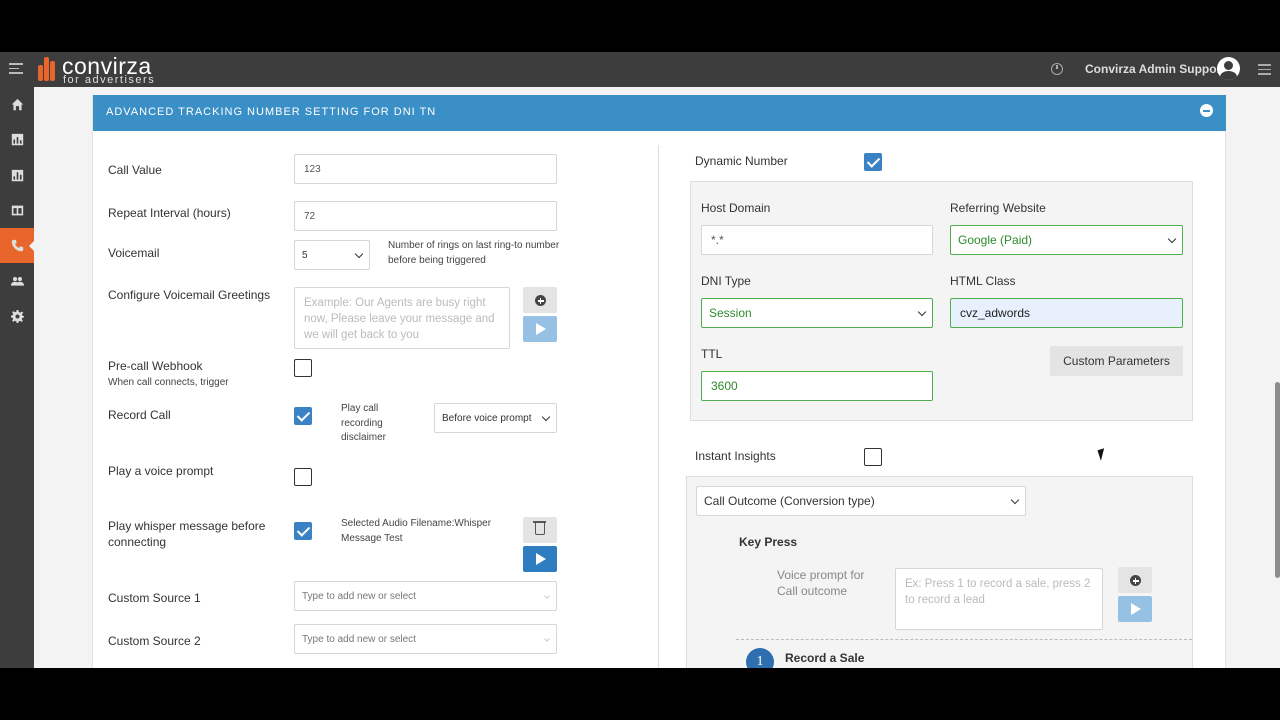 The height and width of the screenshot is (720, 1280). I want to click on dni-type-label: DNI Type, so click(726, 281).